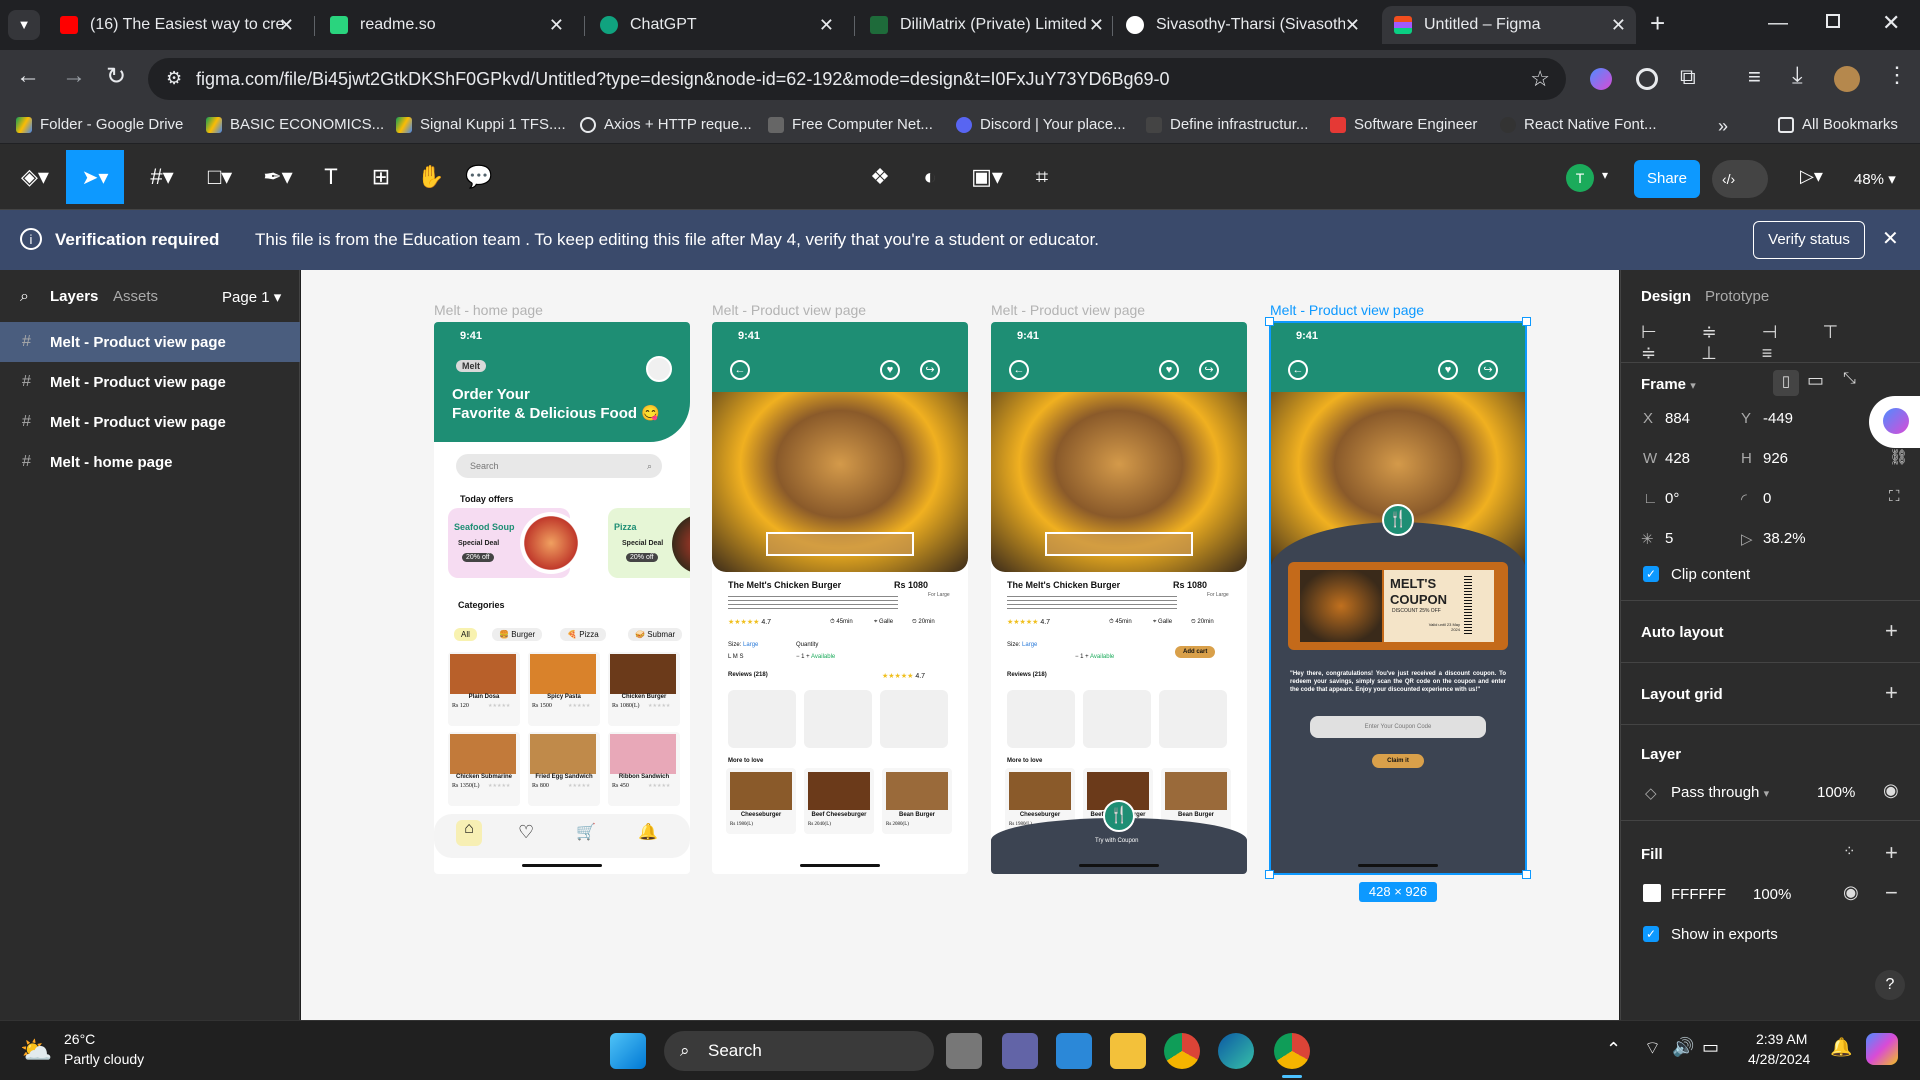 The height and width of the screenshot is (1080, 1920). I want to click on present-icon: ▷▾, so click(1811, 176).